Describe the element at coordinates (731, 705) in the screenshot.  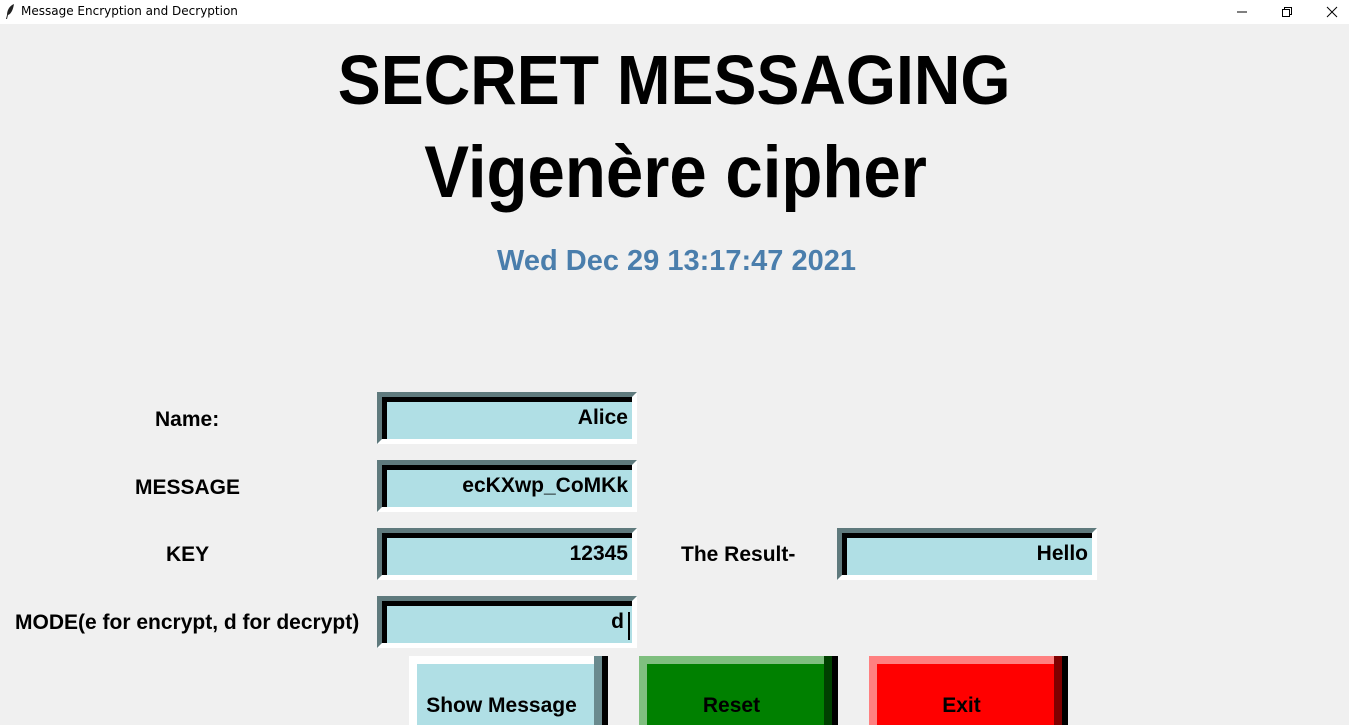
I see `reset-label: Reset` at that location.